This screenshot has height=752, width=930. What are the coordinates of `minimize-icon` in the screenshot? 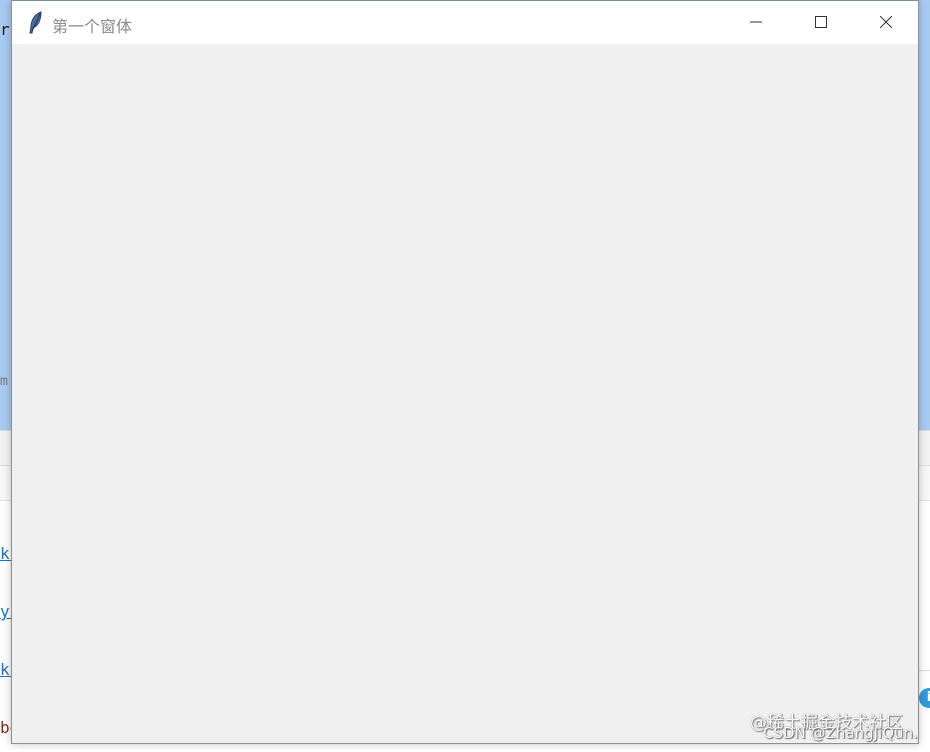 It's located at (756, 22).